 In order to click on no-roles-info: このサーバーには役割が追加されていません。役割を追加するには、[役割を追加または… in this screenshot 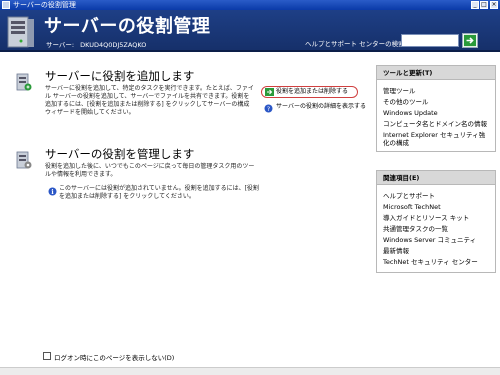, I will do `click(159, 192)`.